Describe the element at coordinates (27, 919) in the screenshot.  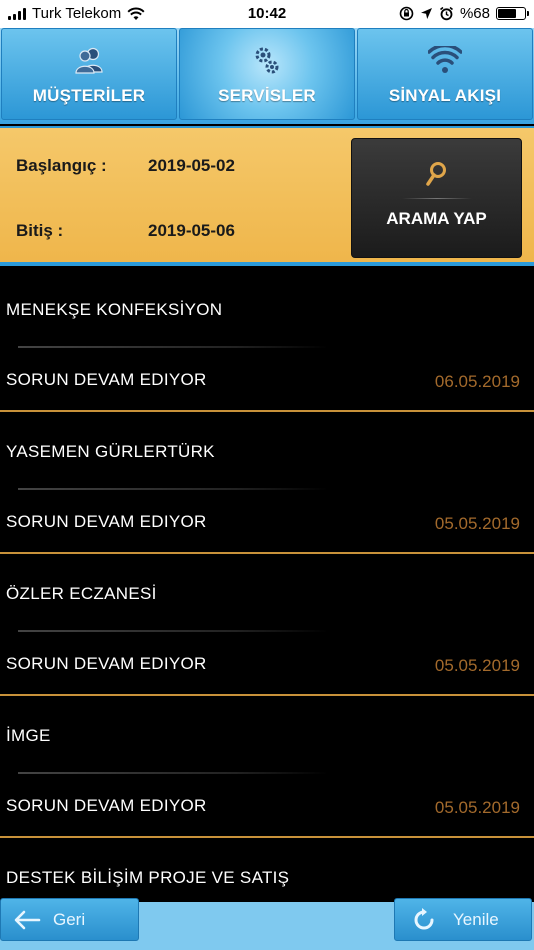
I see `arrow-left-icon` at that location.